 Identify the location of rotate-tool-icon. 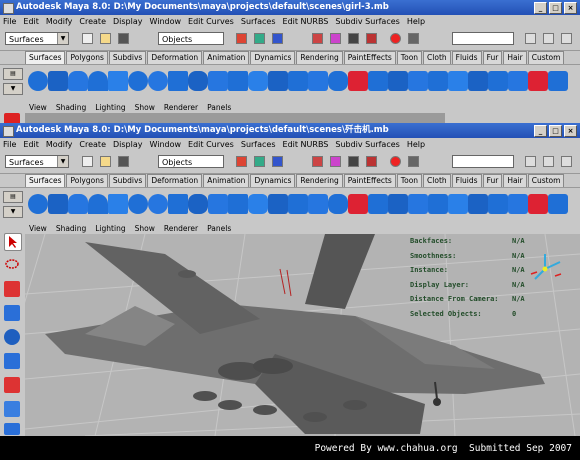
(12, 337).